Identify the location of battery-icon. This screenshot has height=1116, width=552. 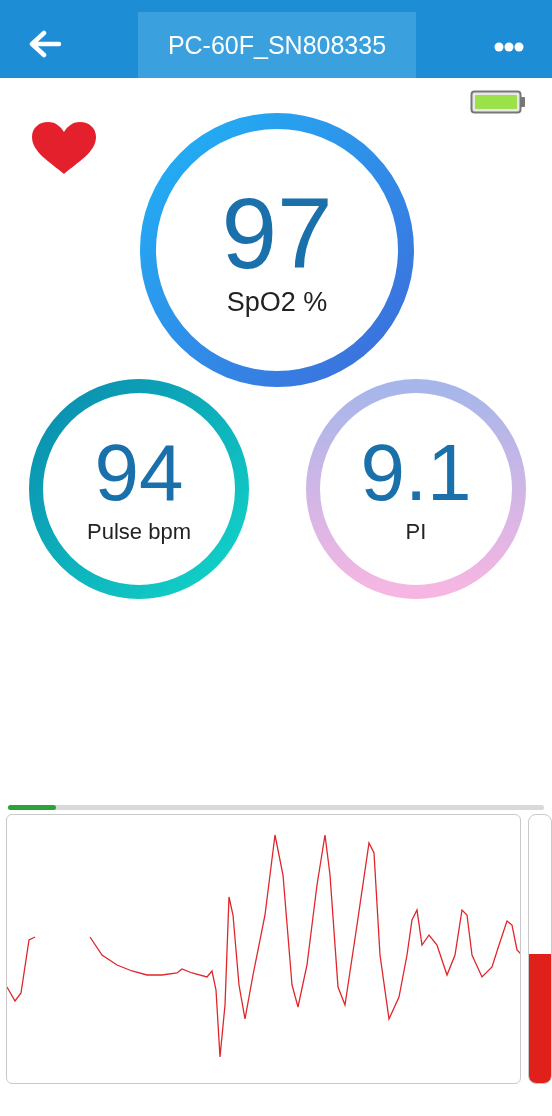
(498, 101).